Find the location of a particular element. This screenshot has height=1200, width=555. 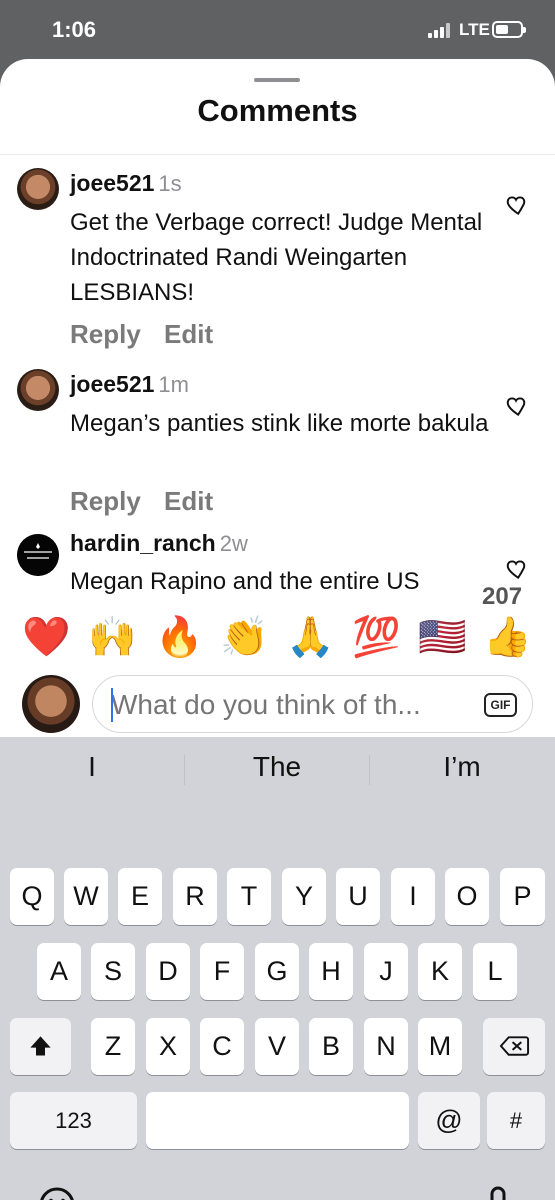

key-v: V is located at coordinates (277, 1046).